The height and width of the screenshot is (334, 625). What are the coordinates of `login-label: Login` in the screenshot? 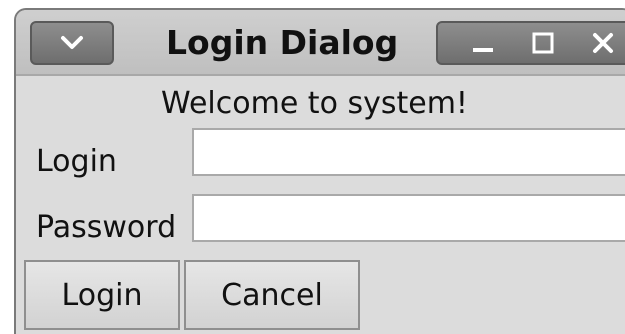 It's located at (76, 161).